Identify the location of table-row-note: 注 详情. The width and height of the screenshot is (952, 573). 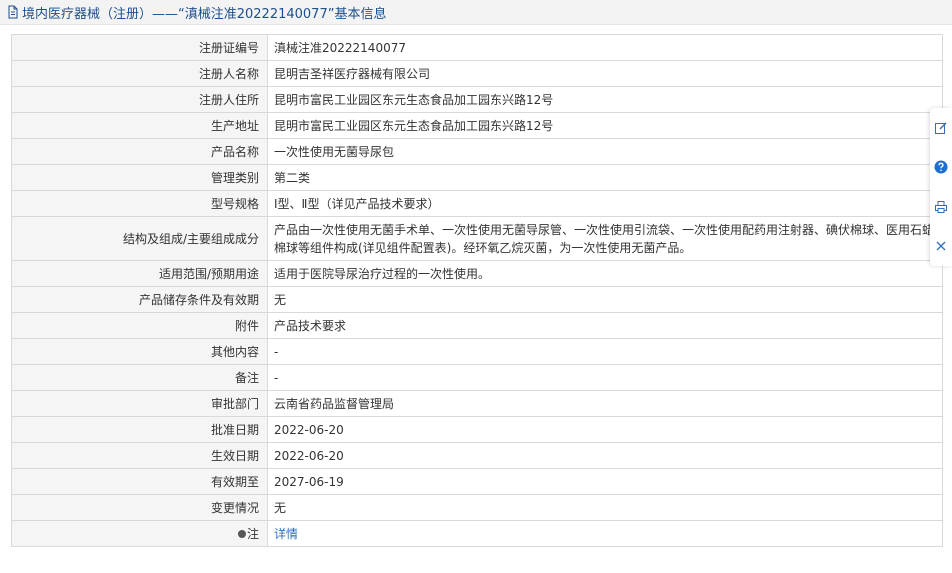
(477, 533).